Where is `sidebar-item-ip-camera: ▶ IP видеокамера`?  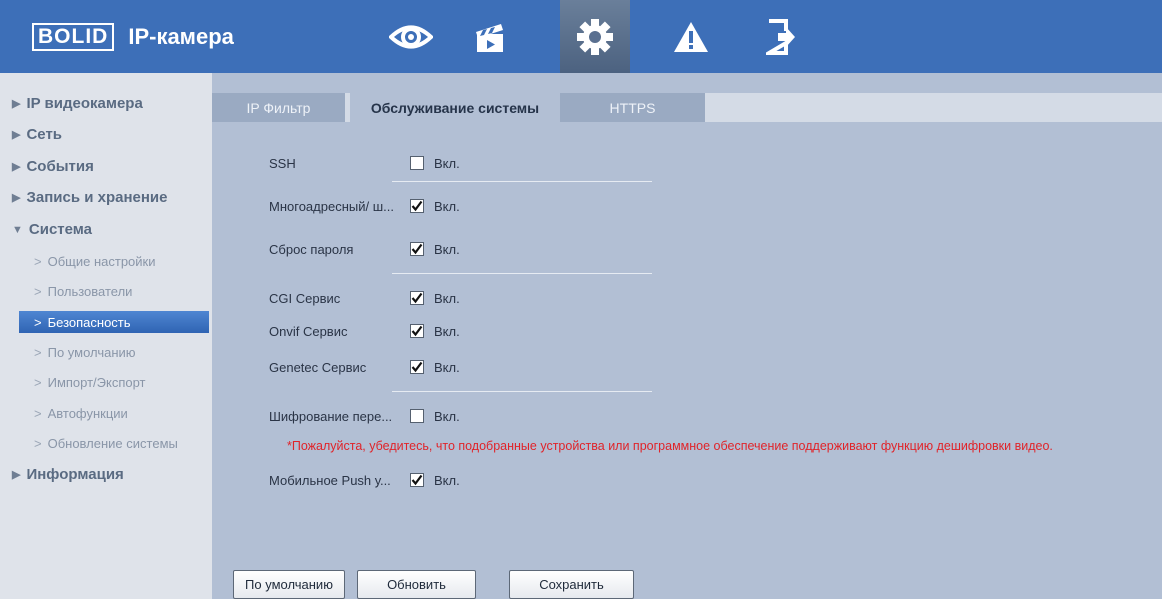 sidebar-item-ip-camera: ▶ IP видеокамера is located at coordinates (77, 103).